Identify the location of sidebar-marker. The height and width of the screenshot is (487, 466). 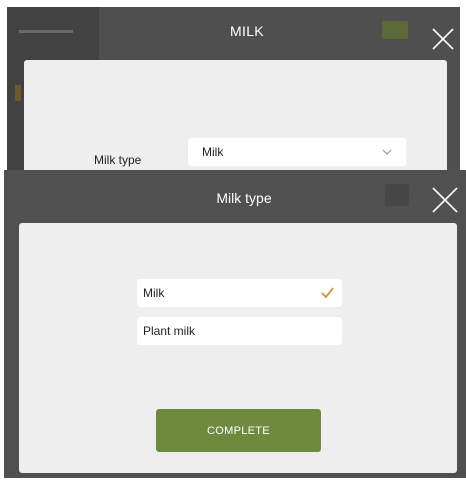
(18, 93).